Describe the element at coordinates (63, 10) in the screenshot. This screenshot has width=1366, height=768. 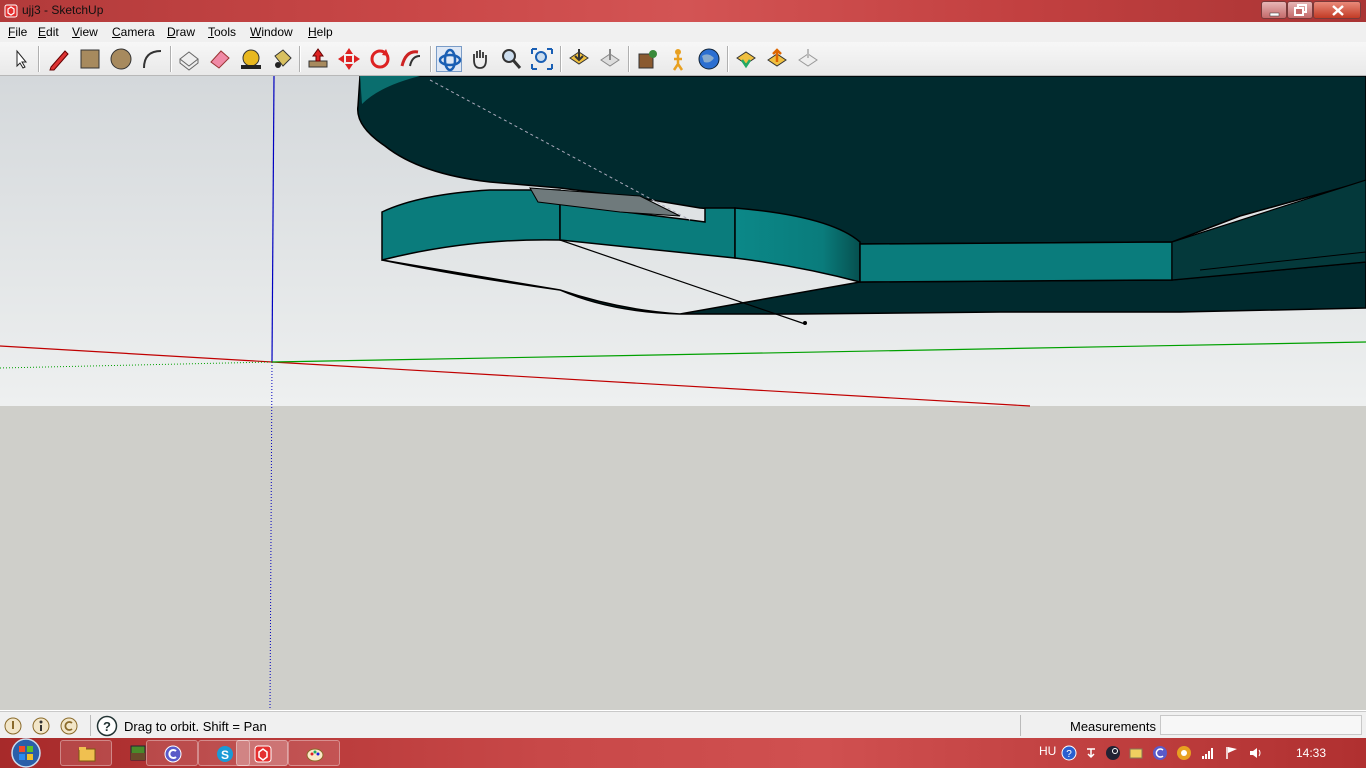
I see `window-title: ujj3 - SketchUp` at that location.